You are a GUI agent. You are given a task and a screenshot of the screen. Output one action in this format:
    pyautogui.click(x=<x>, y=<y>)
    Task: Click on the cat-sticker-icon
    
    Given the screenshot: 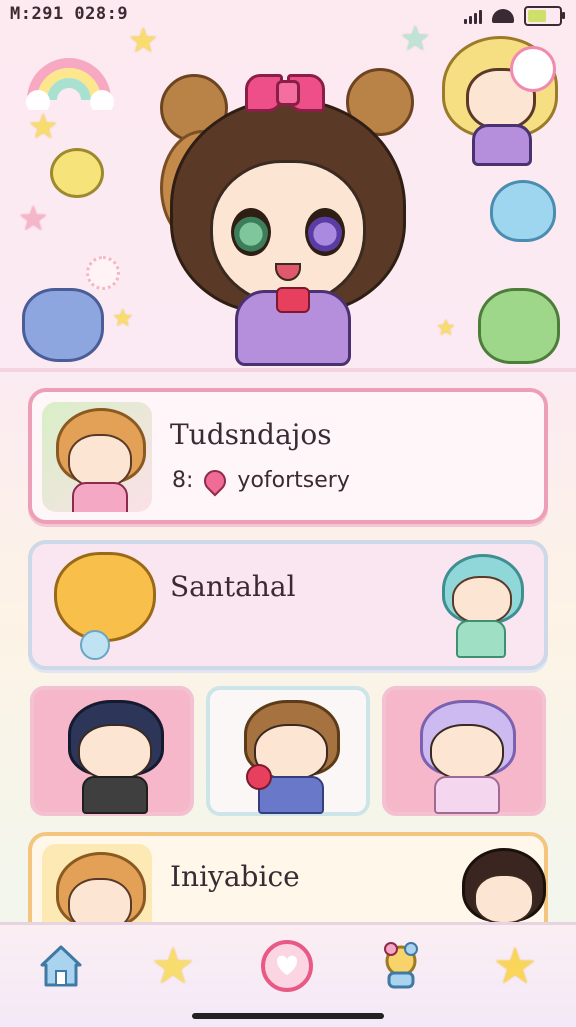 What is the action you would take?
    pyautogui.click(x=63, y=325)
    